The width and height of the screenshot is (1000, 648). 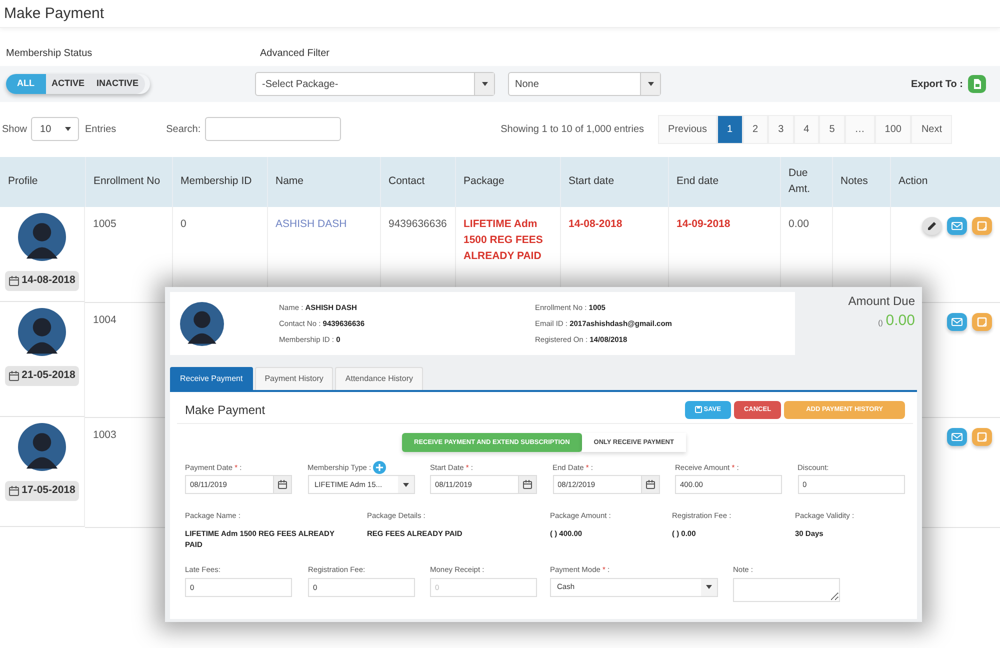 What do you see at coordinates (507, 182) in the screenshot?
I see `column-header: Package` at bounding box center [507, 182].